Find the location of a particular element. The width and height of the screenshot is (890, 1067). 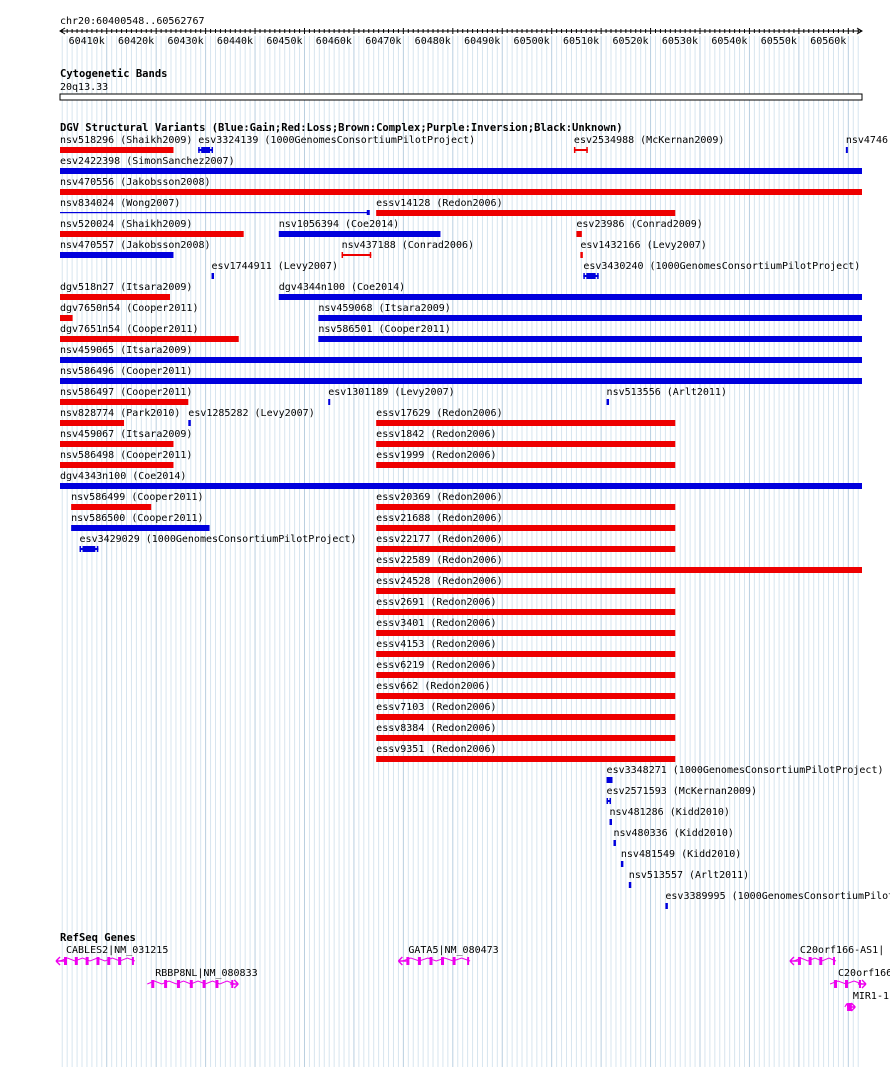

dgv-feature: nsv586499 (Cooper2011) is located at coordinates (137, 501).